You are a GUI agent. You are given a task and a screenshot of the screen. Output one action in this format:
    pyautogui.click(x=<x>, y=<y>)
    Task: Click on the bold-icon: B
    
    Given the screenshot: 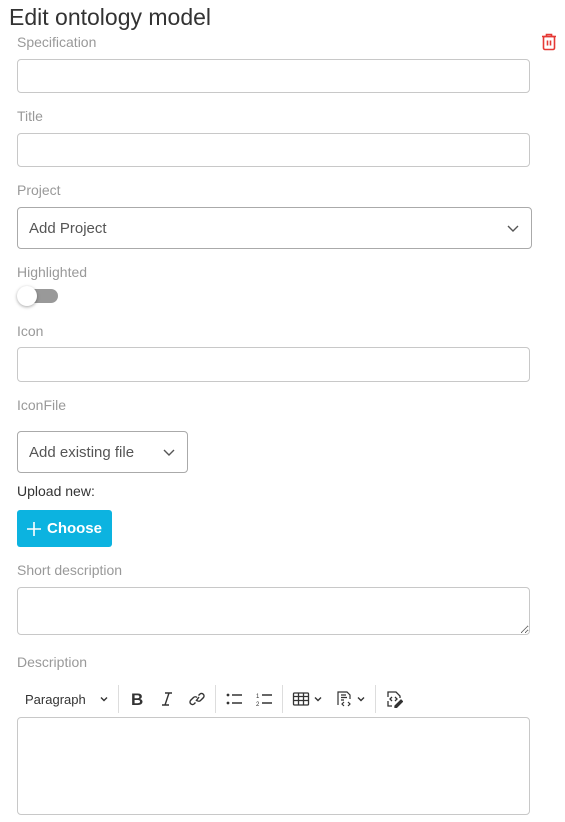 What is the action you would take?
    pyautogui.click(x=137, y=699)
    